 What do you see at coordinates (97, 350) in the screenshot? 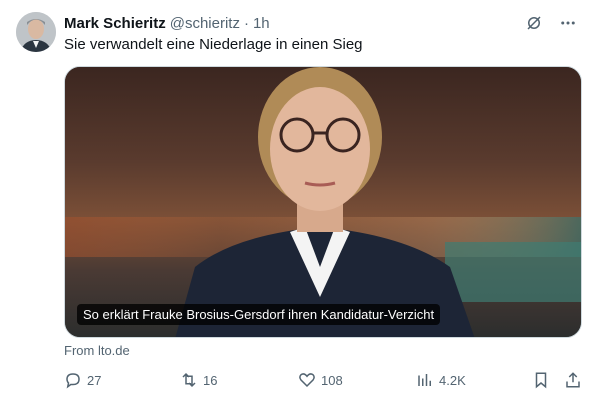
I see `source-link: From lto.de` at bounding box center [97, 350].